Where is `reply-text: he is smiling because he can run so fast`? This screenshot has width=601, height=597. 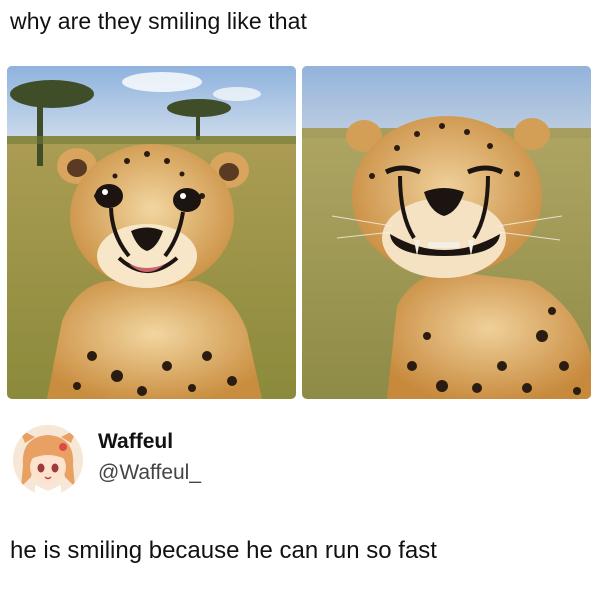
reply-text: he is smiling because he can run so fast is located at coordinates (223, 550).